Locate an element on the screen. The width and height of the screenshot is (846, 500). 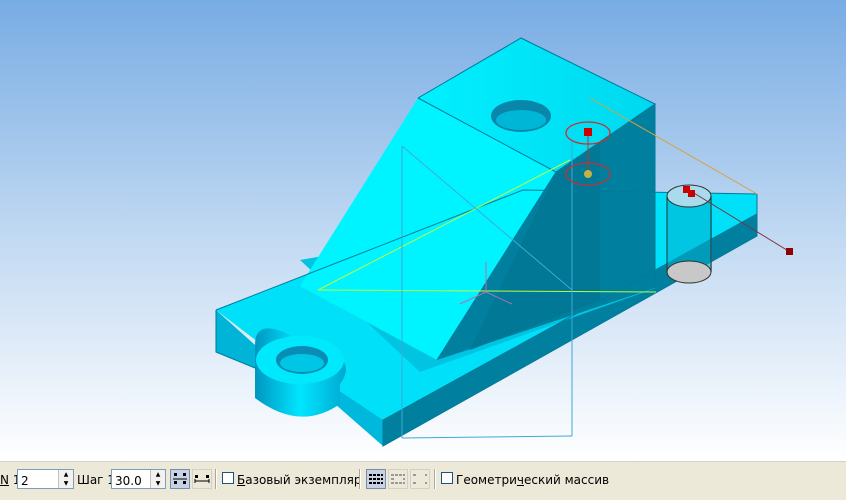
step-mode-button is located at coordinates (180, 479).